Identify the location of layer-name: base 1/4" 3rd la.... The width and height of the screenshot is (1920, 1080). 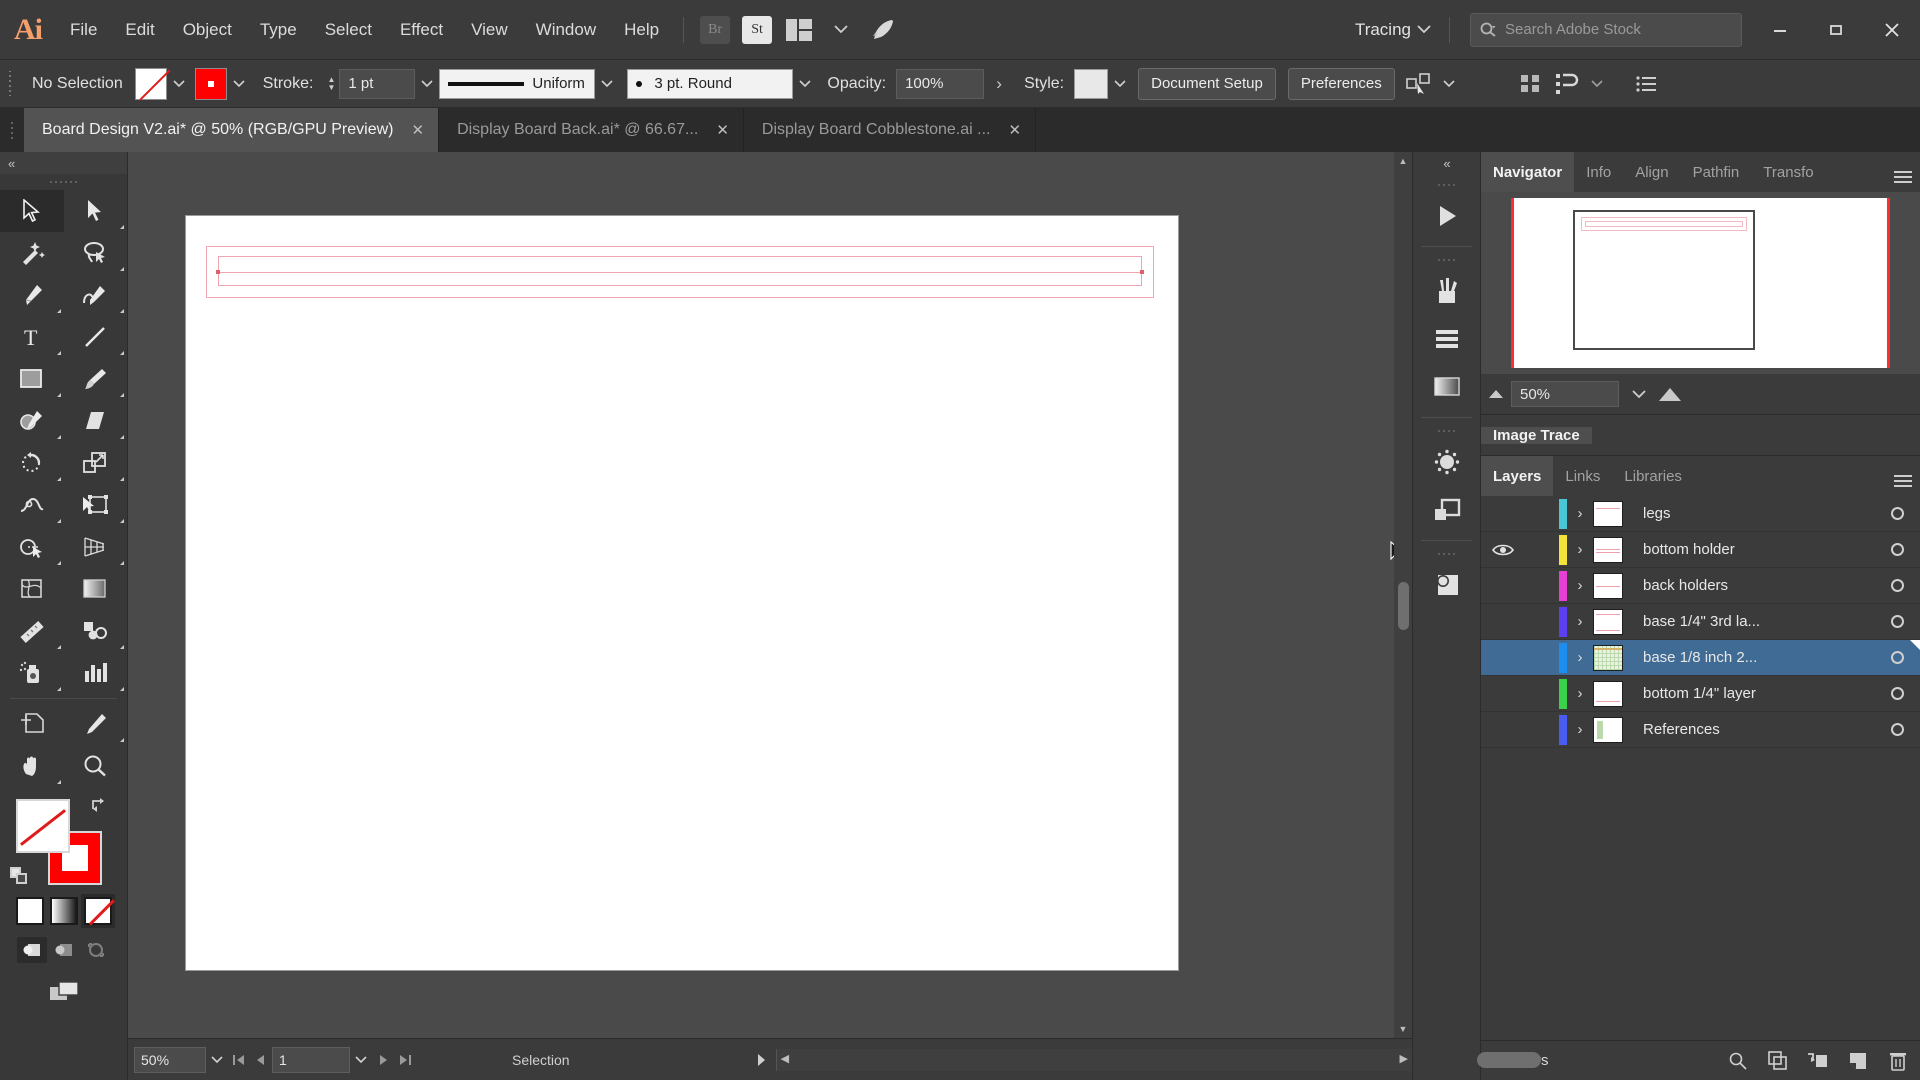
(1748, 621).